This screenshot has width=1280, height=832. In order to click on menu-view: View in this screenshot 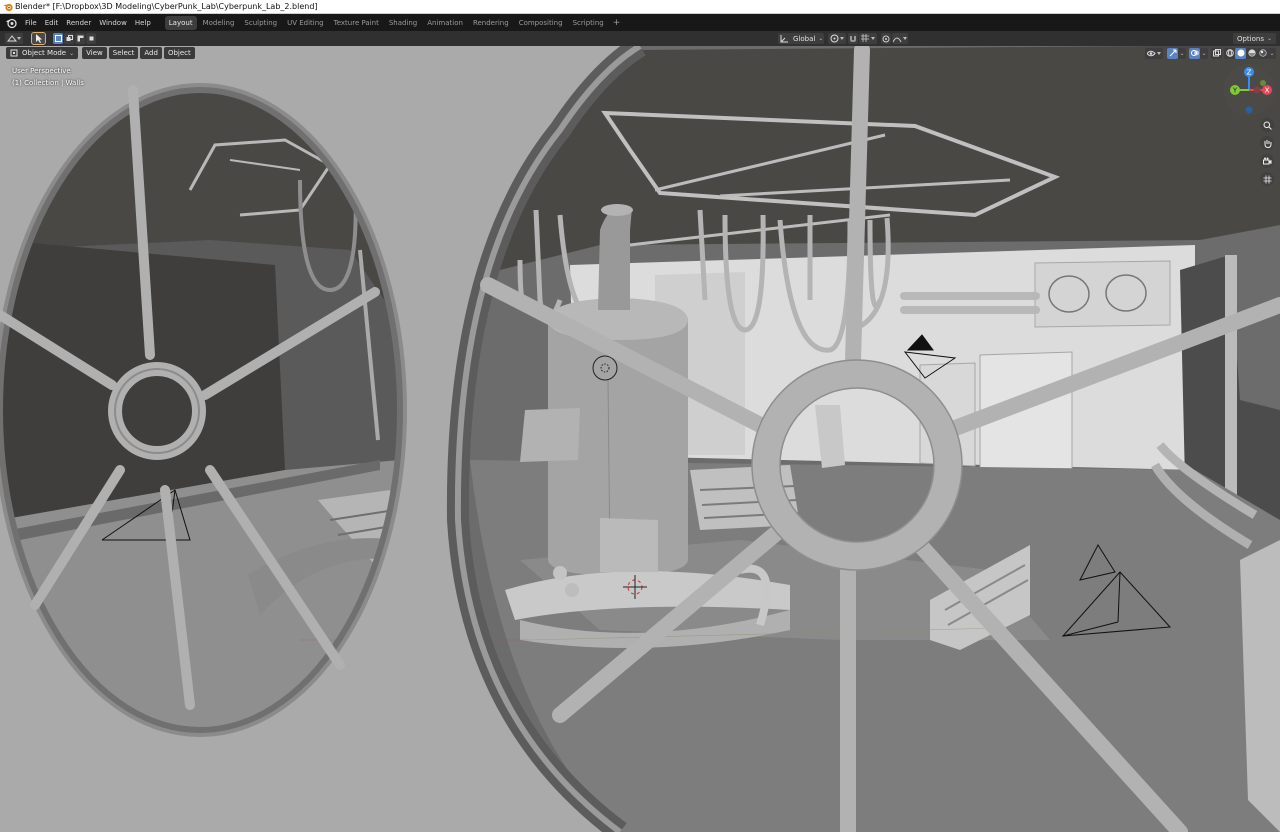, I will do `click(94, 53)`.